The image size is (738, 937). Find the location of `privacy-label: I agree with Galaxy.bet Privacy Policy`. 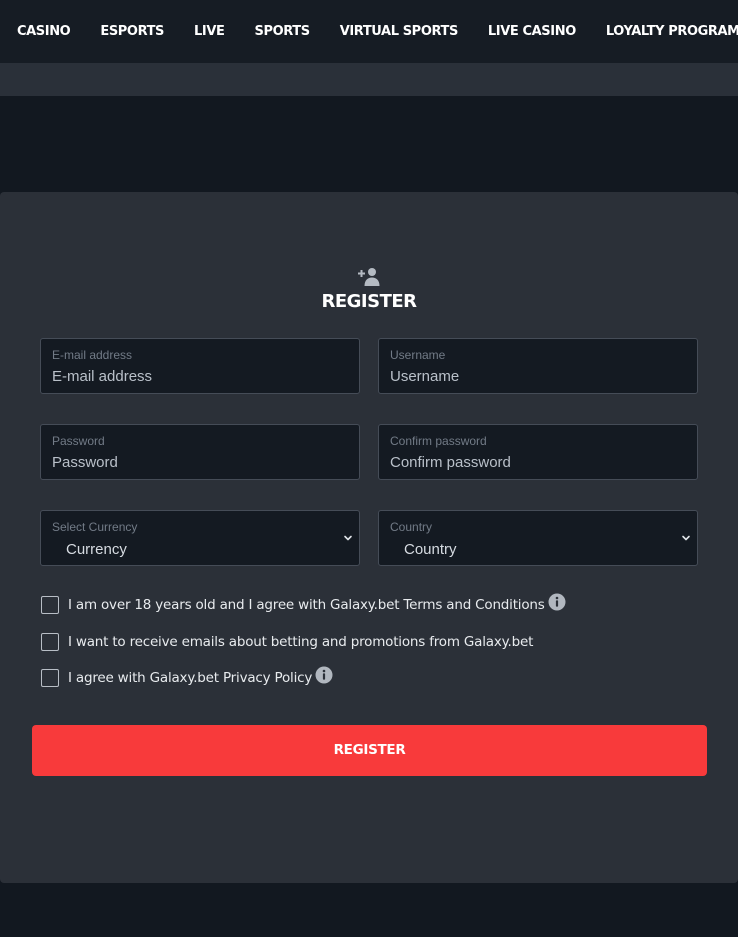

privacy-label: I agree with Galaxy.bet Privacy Policy is located at coordinates (190, 678).